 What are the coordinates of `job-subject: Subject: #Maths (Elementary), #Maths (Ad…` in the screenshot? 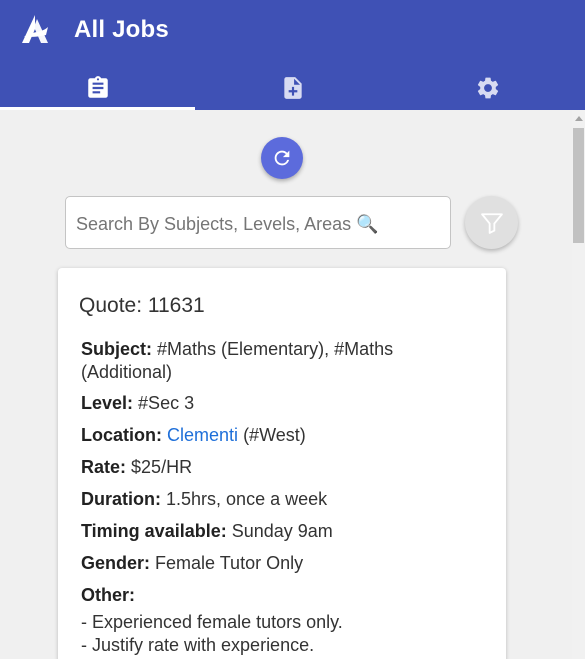 It's located at (281, 361).